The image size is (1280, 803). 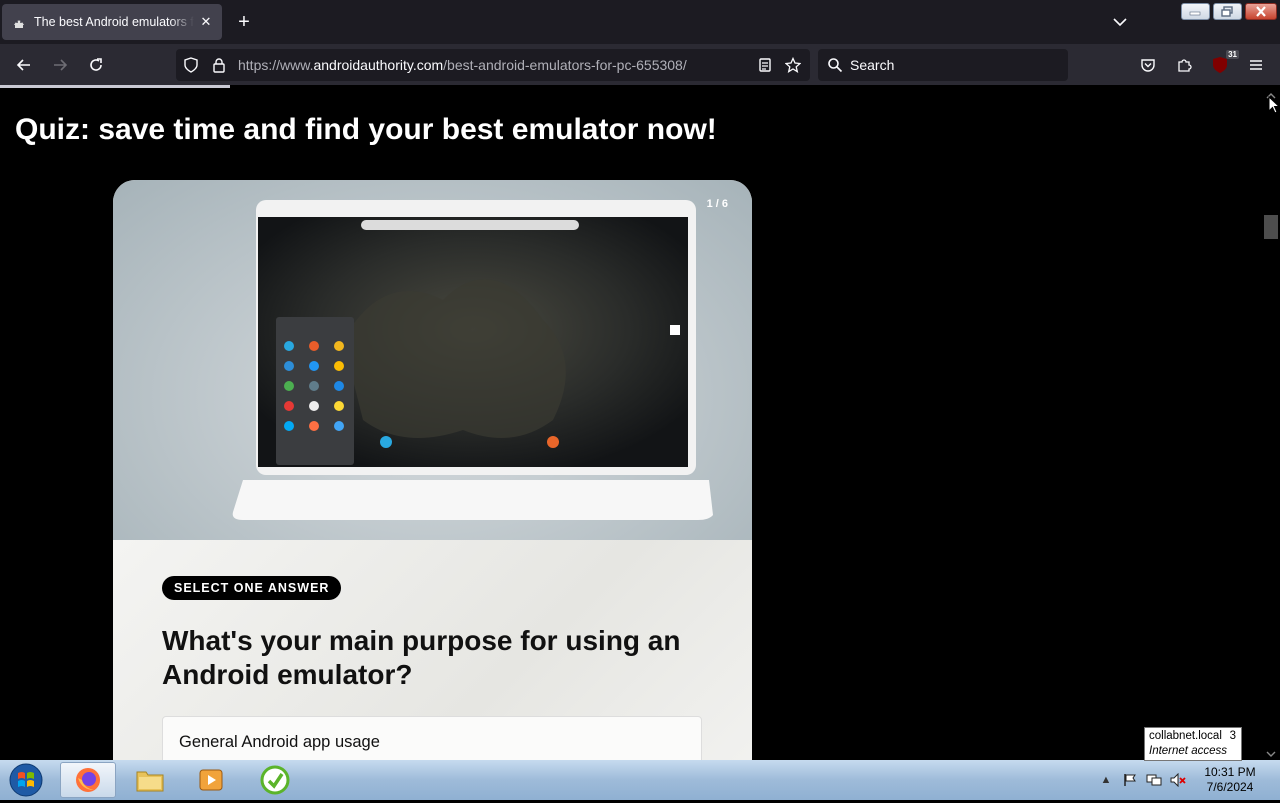 I want to click on page-scrollbar, so click(x=1271, y=422).